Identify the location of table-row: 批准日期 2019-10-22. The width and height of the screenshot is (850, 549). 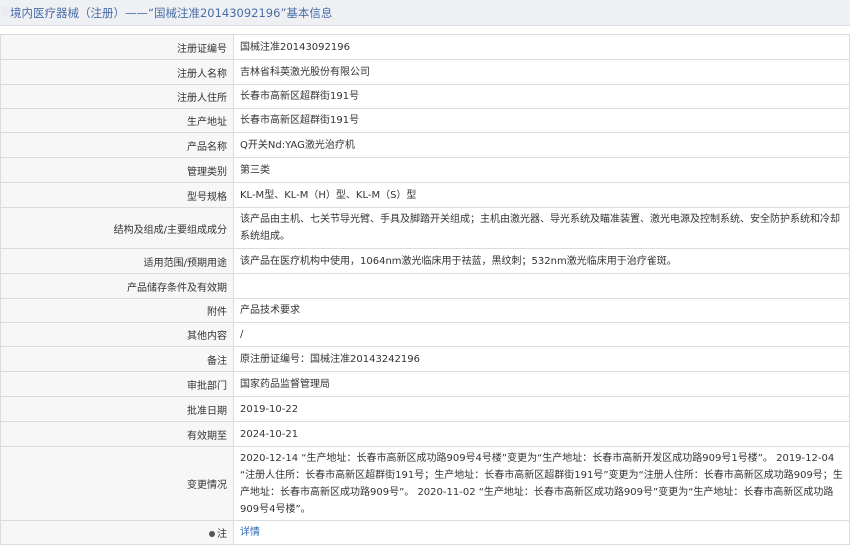
(425, 409).